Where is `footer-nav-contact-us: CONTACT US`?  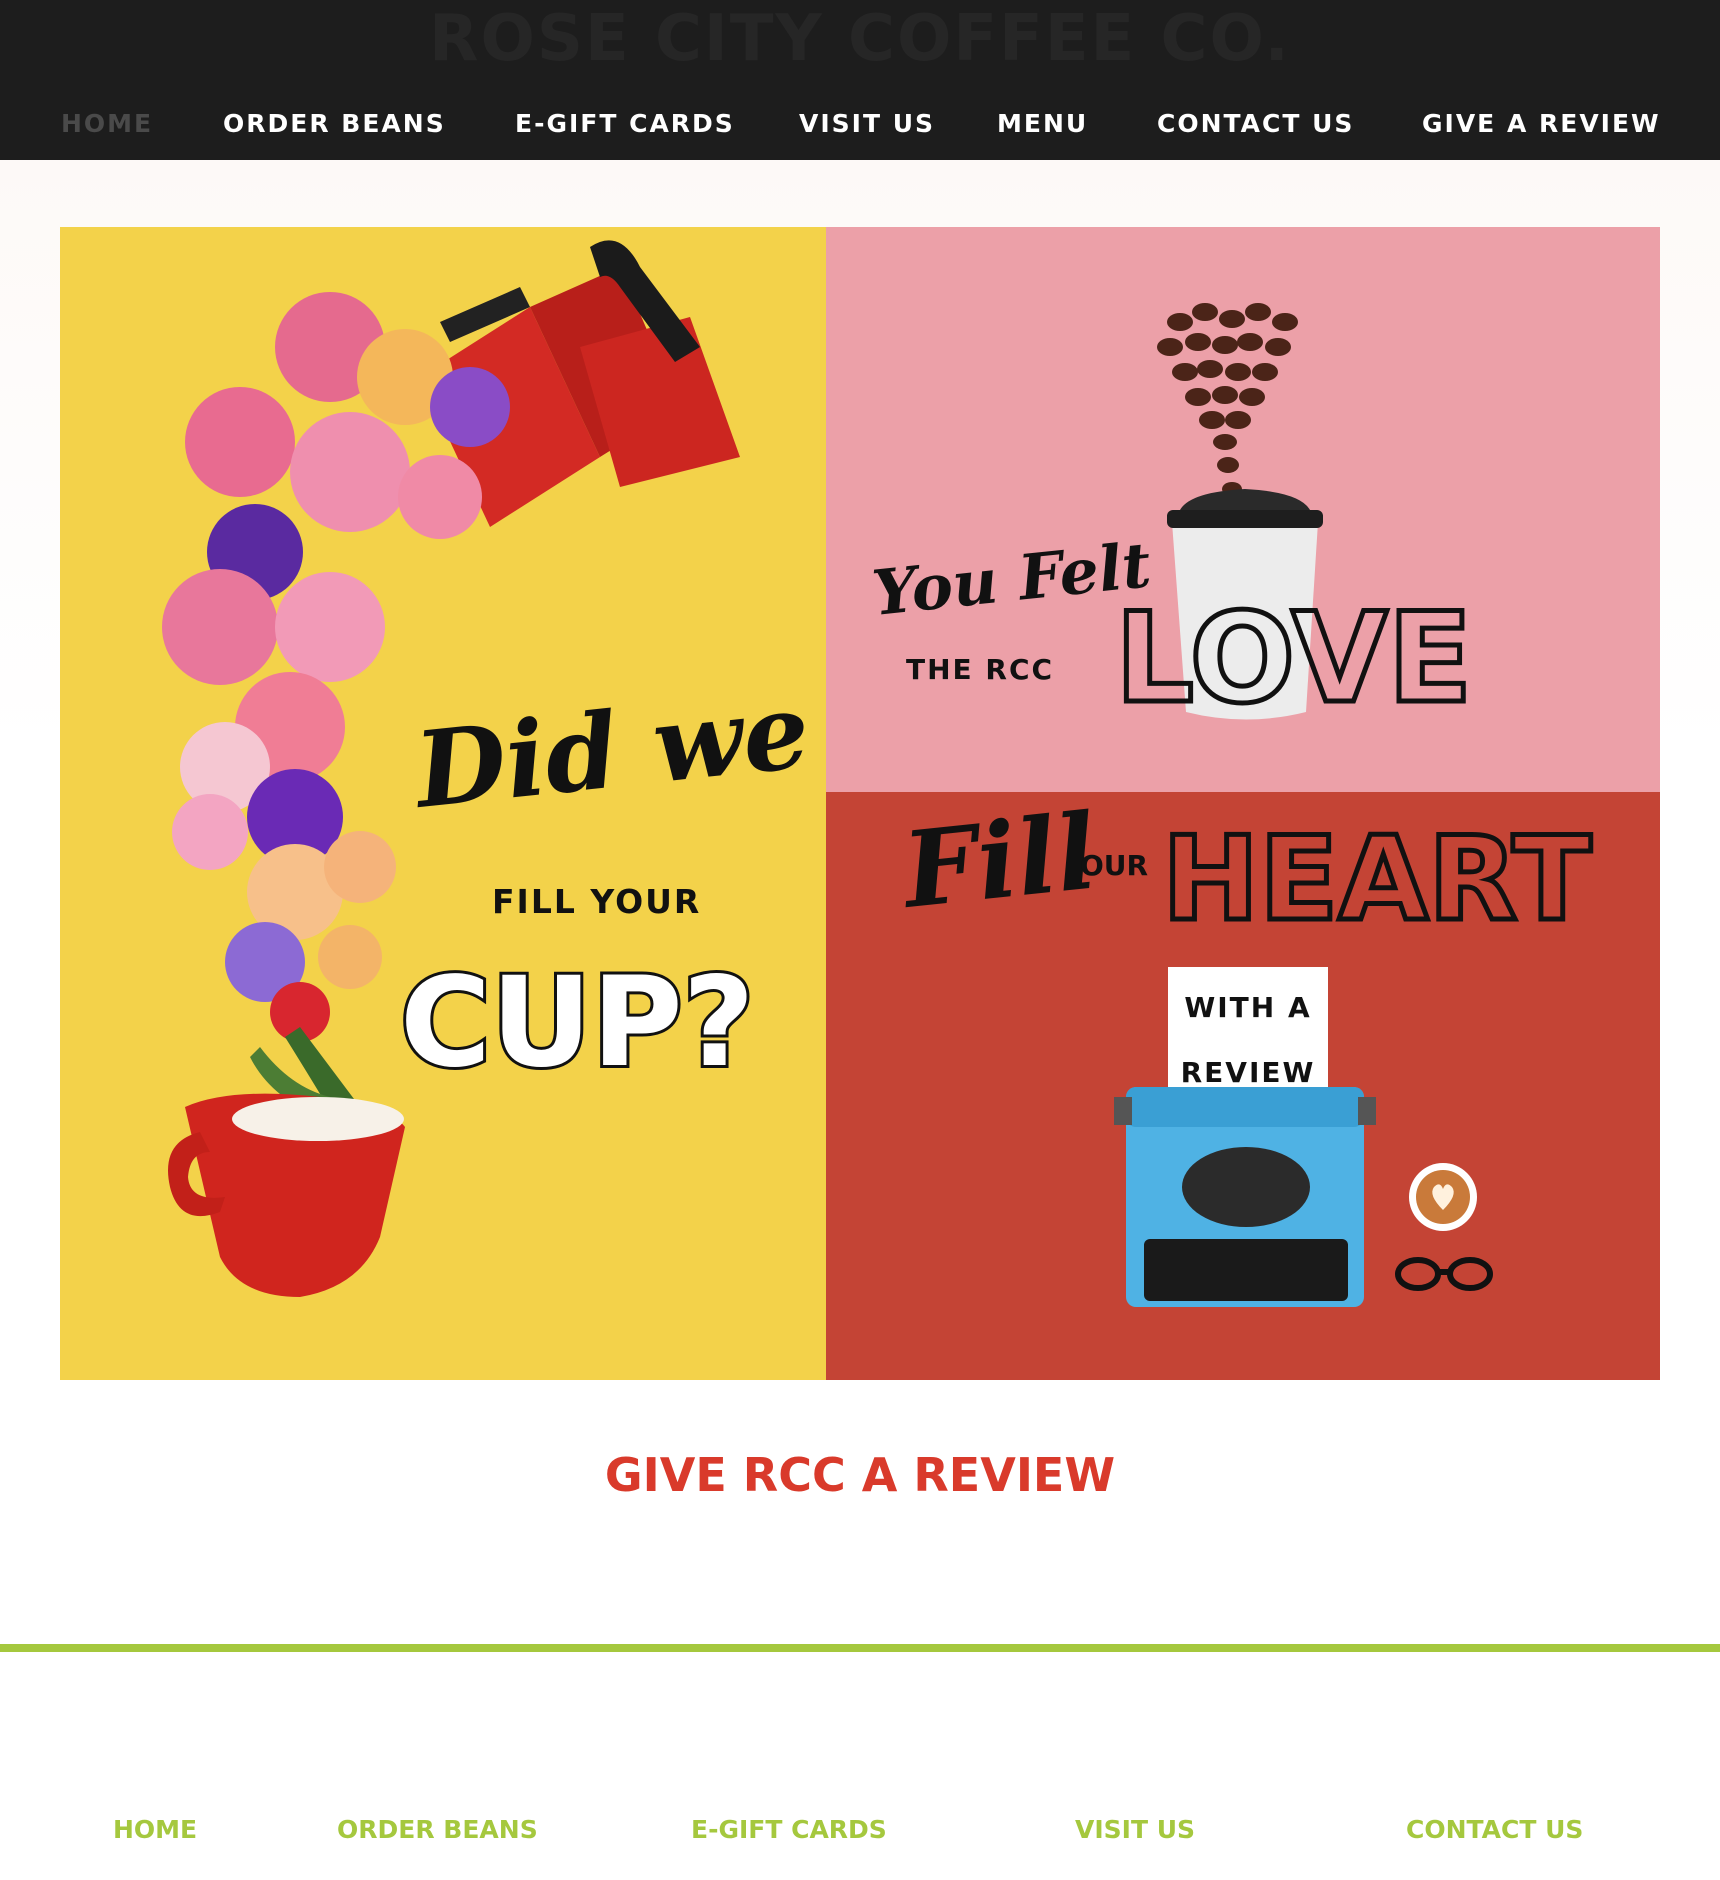
footer-nav-contact-us: CONTACT US is located at coordinates (1494, 1830).